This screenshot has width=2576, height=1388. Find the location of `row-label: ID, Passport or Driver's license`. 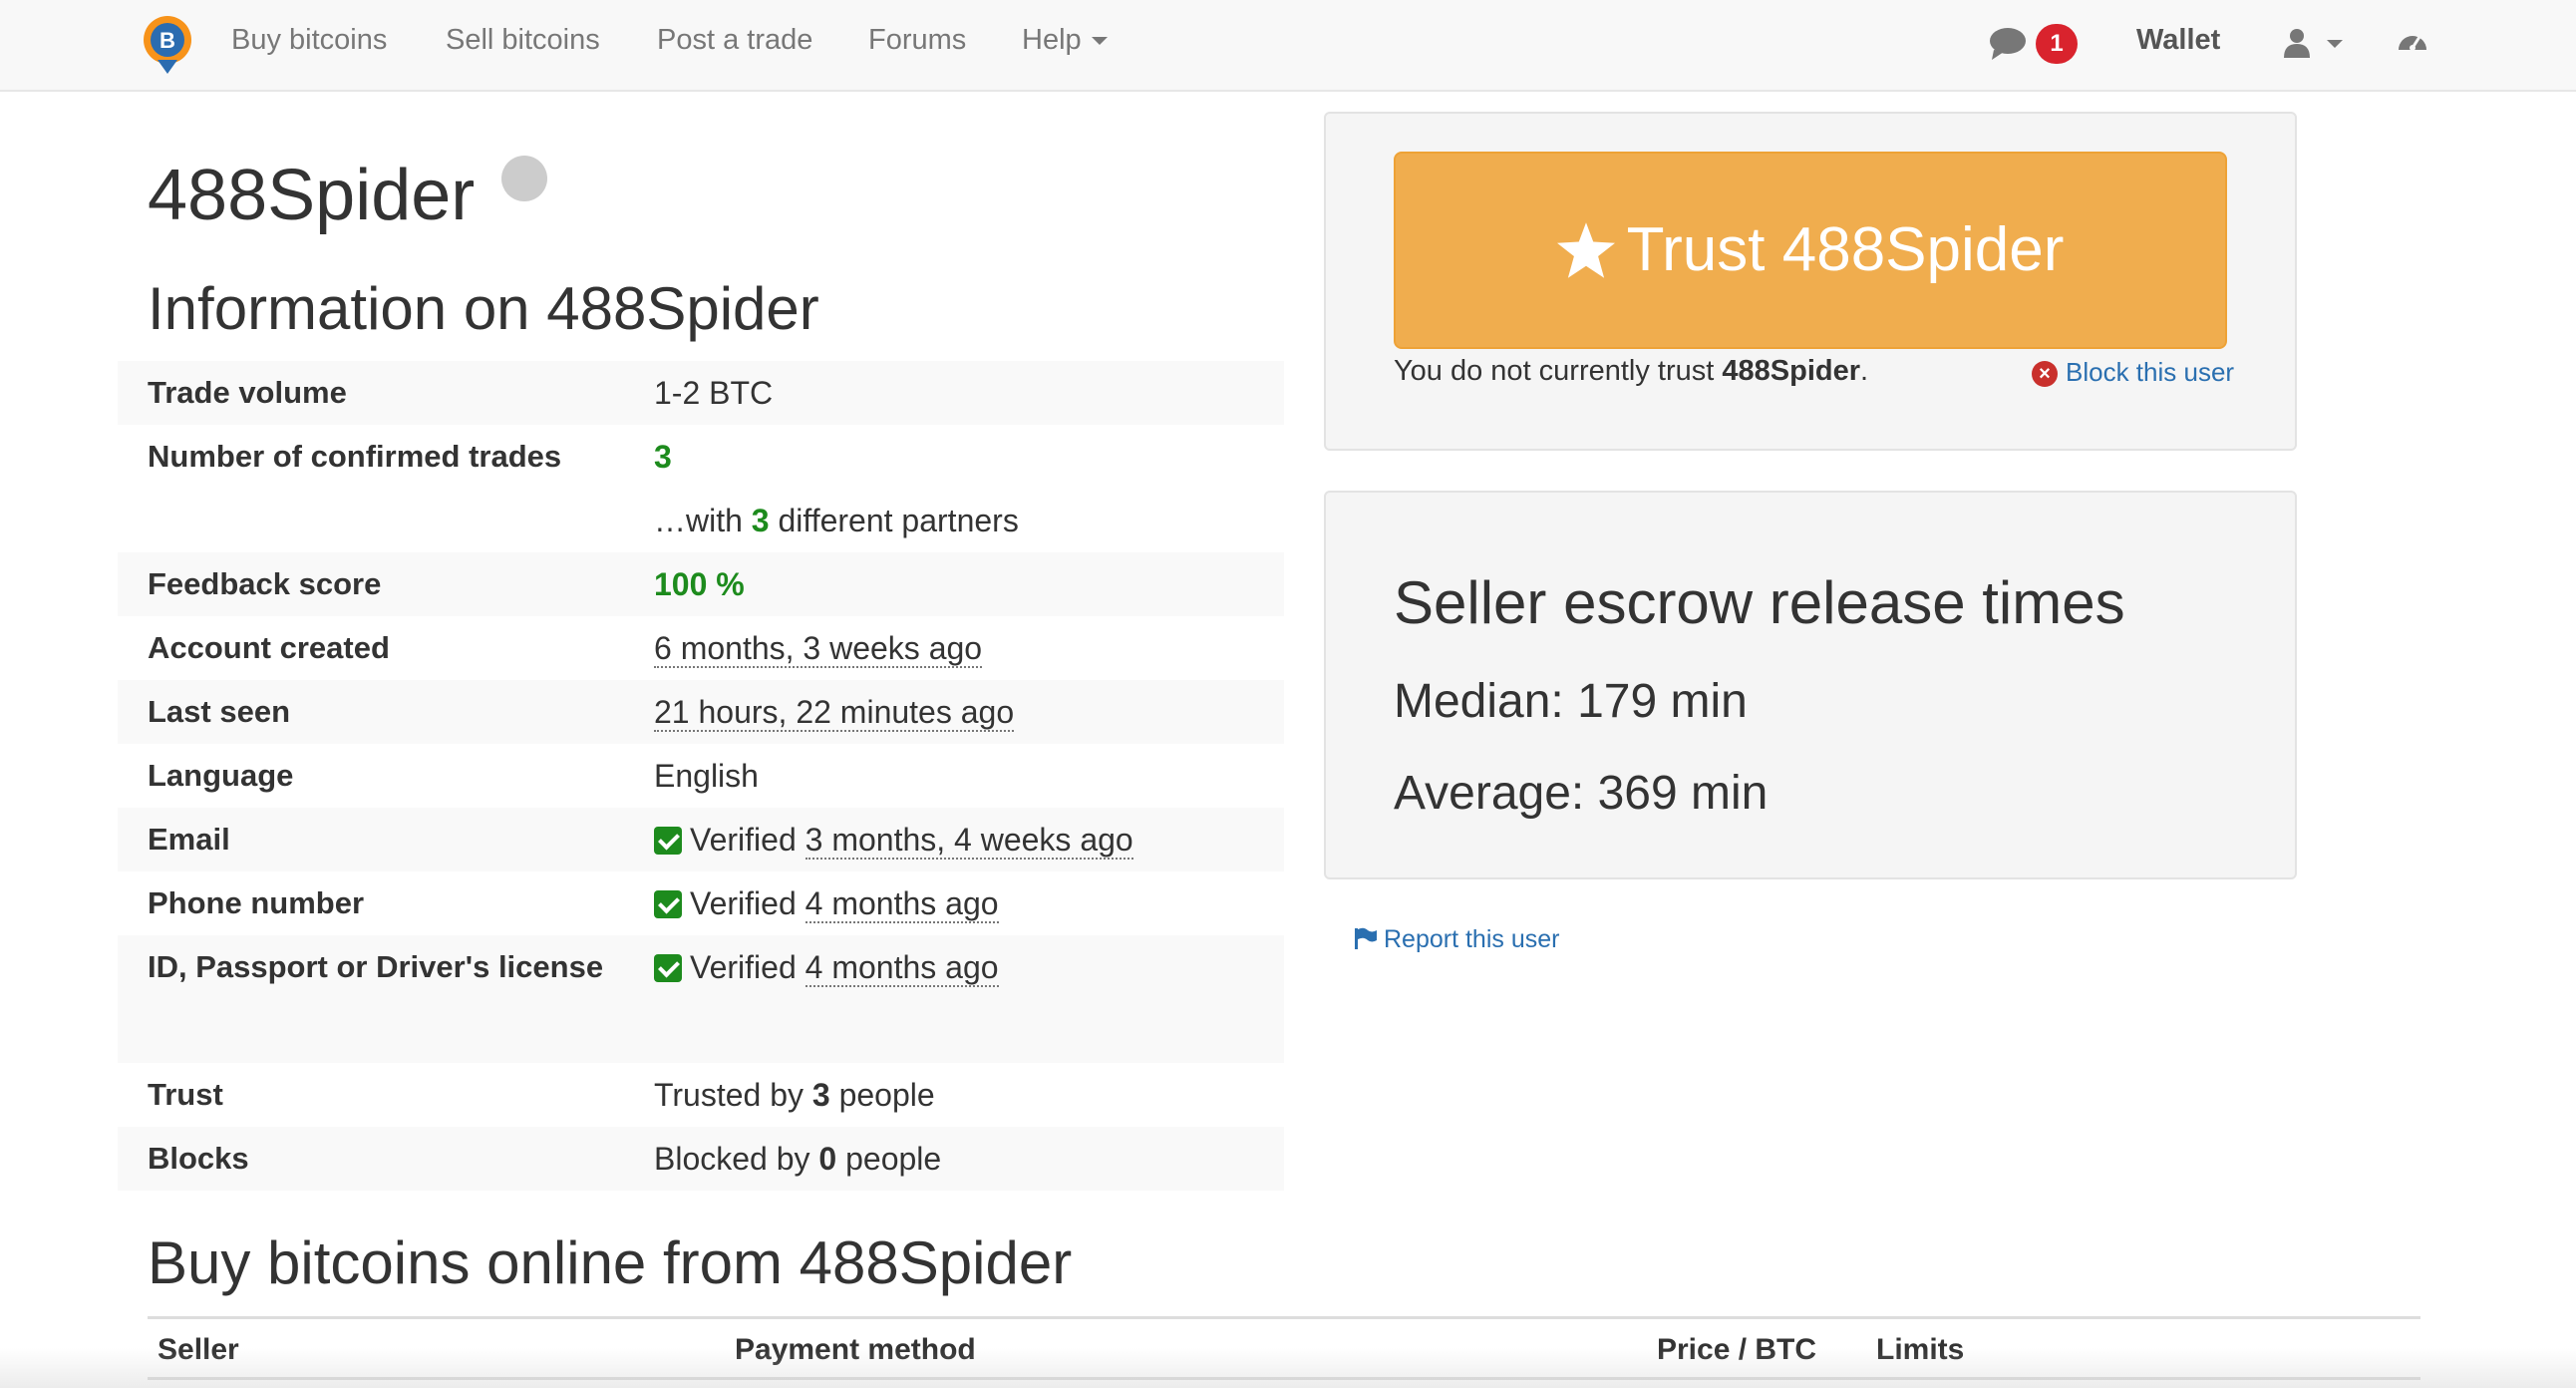

row-label: ID, Passport or Driver's license is located at coordinates (376, 966).